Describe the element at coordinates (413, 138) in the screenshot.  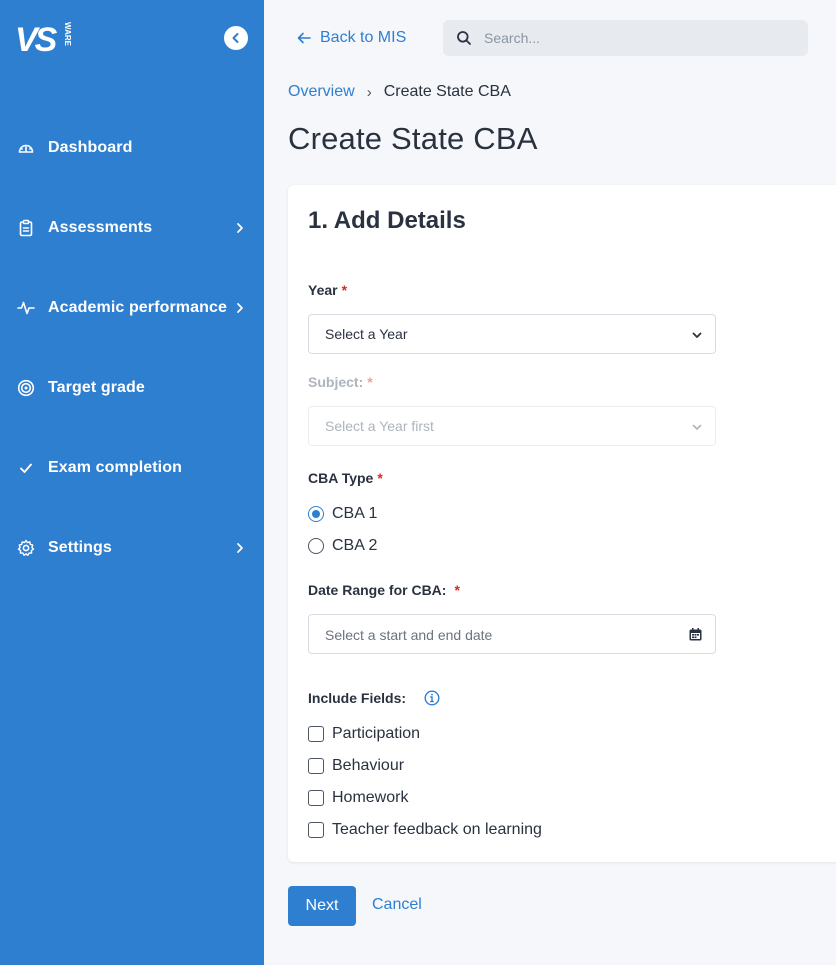
I see `page-title: Create State CBA` at that location.